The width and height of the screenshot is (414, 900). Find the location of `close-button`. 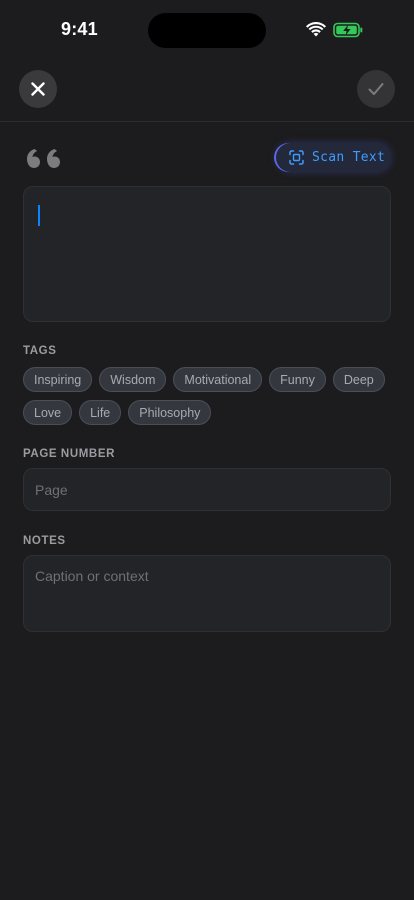

close-button is located at coordinates (38, 89).